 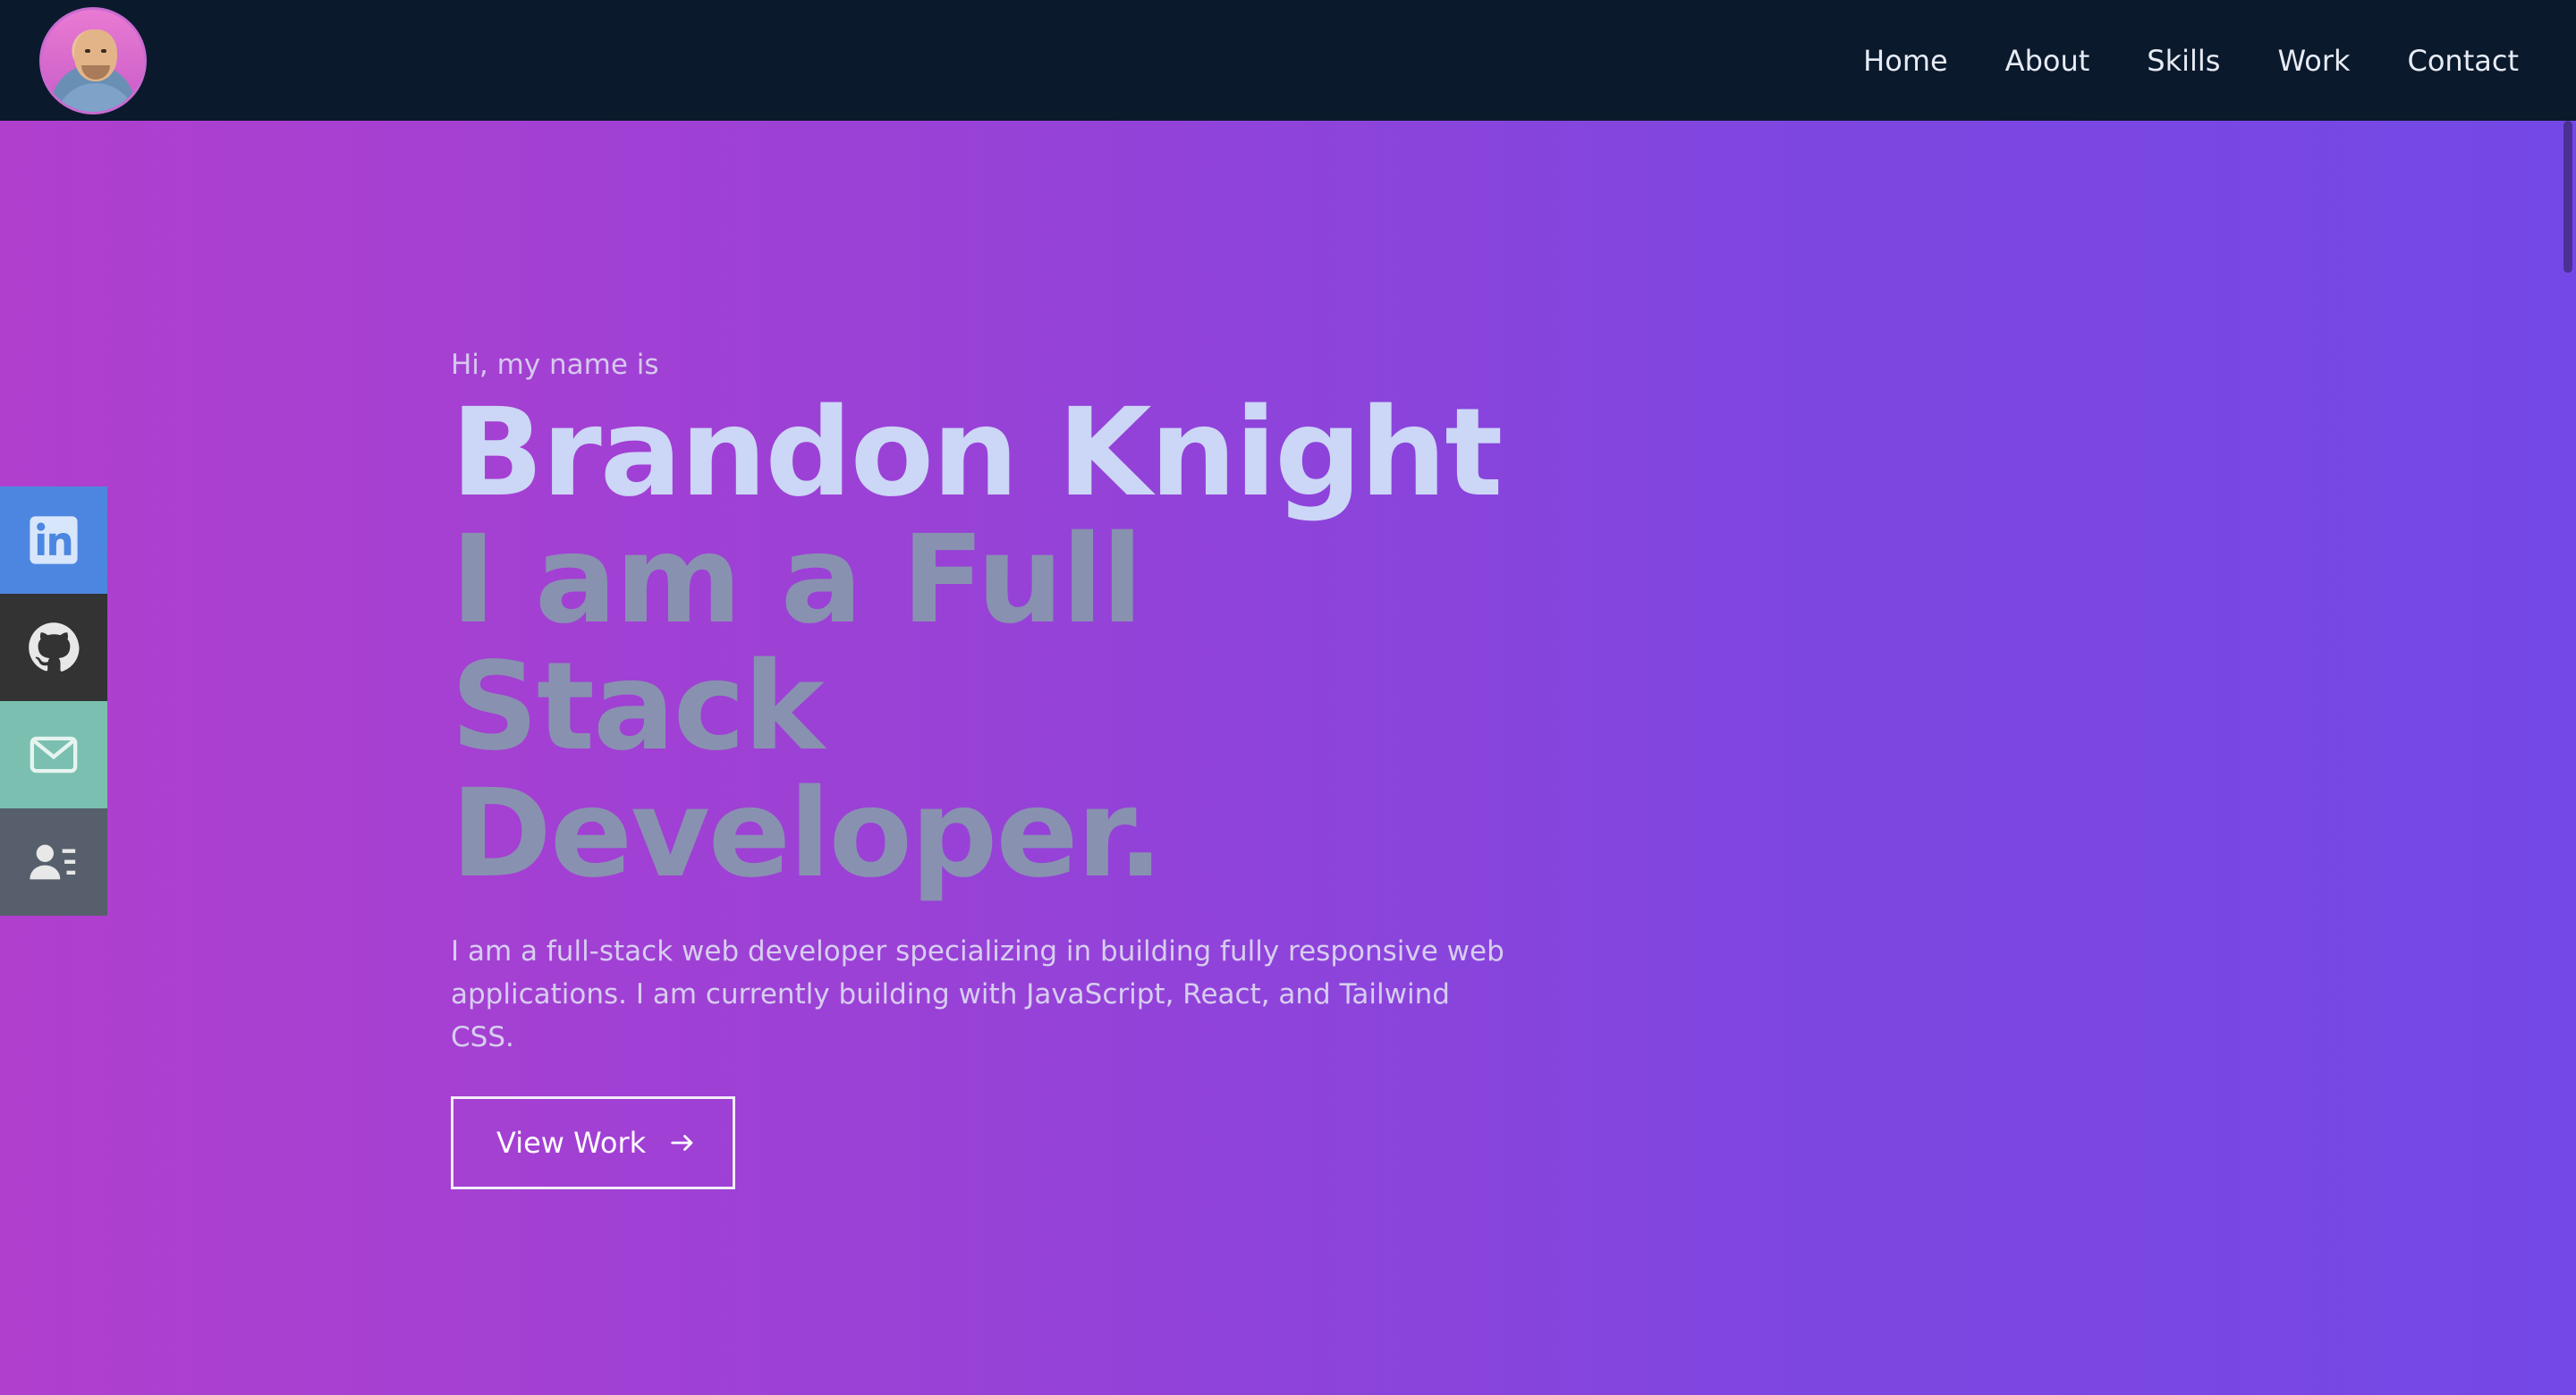 What do you see at coordinates (96, 97) in the screenshot?
I see `avatar-shirt` at bounding box center [96, 97].